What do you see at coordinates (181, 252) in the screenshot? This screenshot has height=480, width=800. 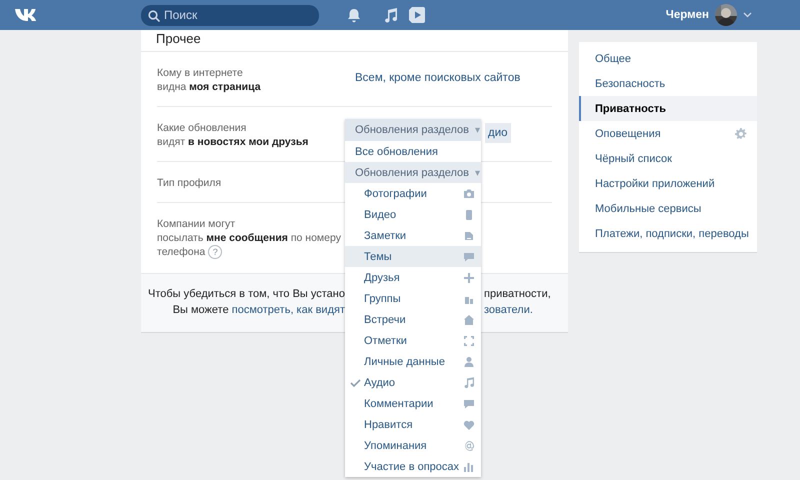 I see `setting-label: телефона` at bounding box center [181, 252].